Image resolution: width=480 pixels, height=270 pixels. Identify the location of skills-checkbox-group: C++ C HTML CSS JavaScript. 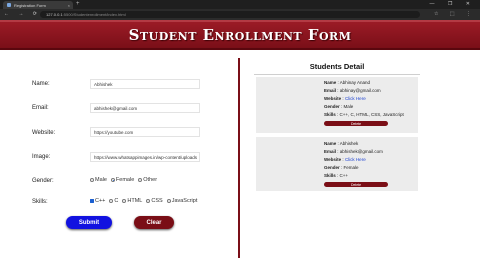
(143, 201).